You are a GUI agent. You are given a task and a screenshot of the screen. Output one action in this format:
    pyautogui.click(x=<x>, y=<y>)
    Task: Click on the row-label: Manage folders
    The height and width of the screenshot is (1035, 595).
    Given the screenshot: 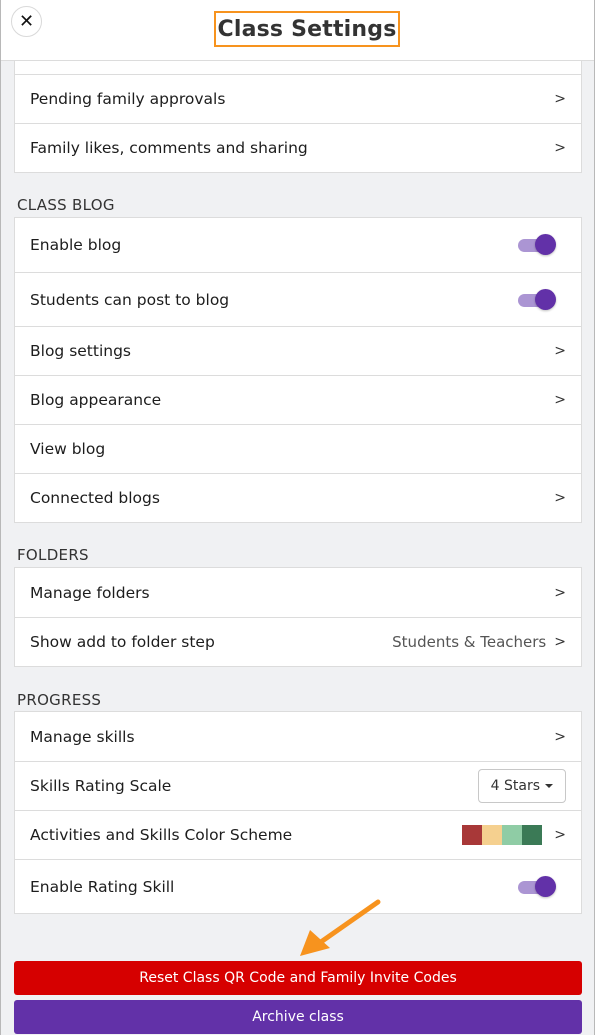 What is the action you would take?
    pyautogui.click(x=90, y=592)
    